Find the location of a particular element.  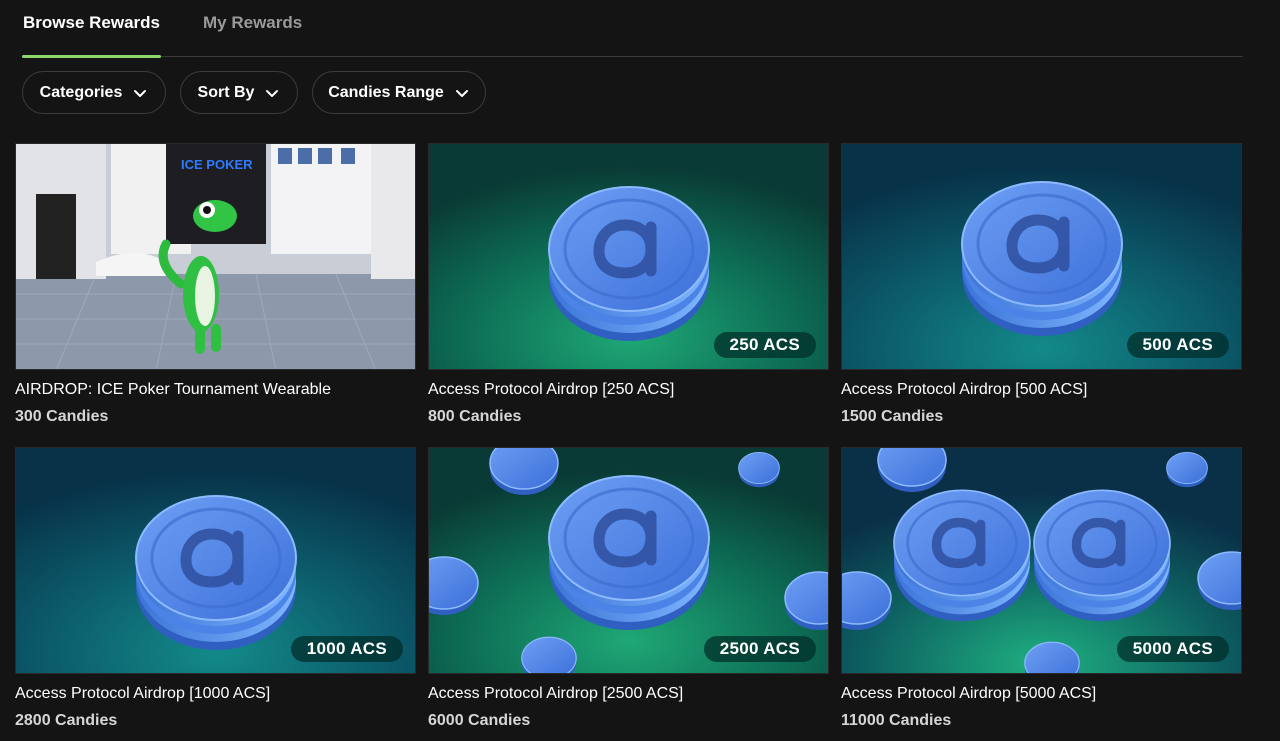

reward-image-ice-poker: ICE POKER is located at coordinates (215, 256).